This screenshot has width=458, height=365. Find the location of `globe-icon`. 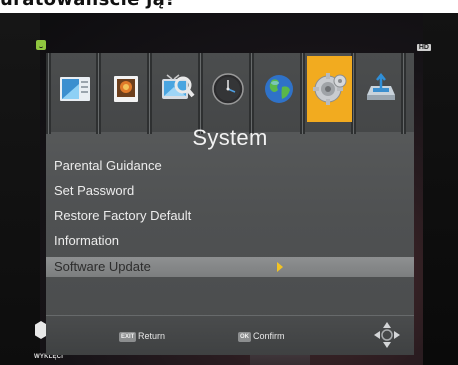

globe-icon is located at coordinates (278, 89).